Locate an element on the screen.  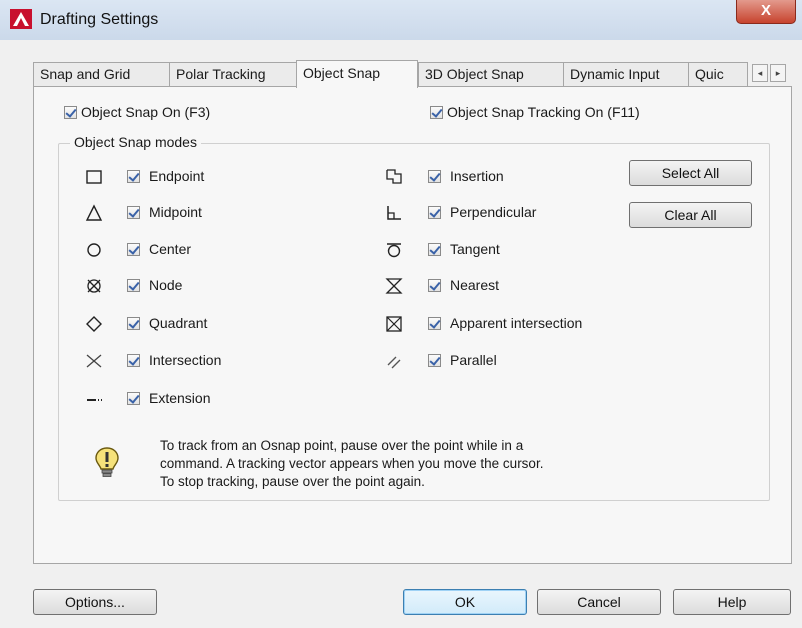
tab-scroll-left-button: ◂ is located at coordinates (760, 73).